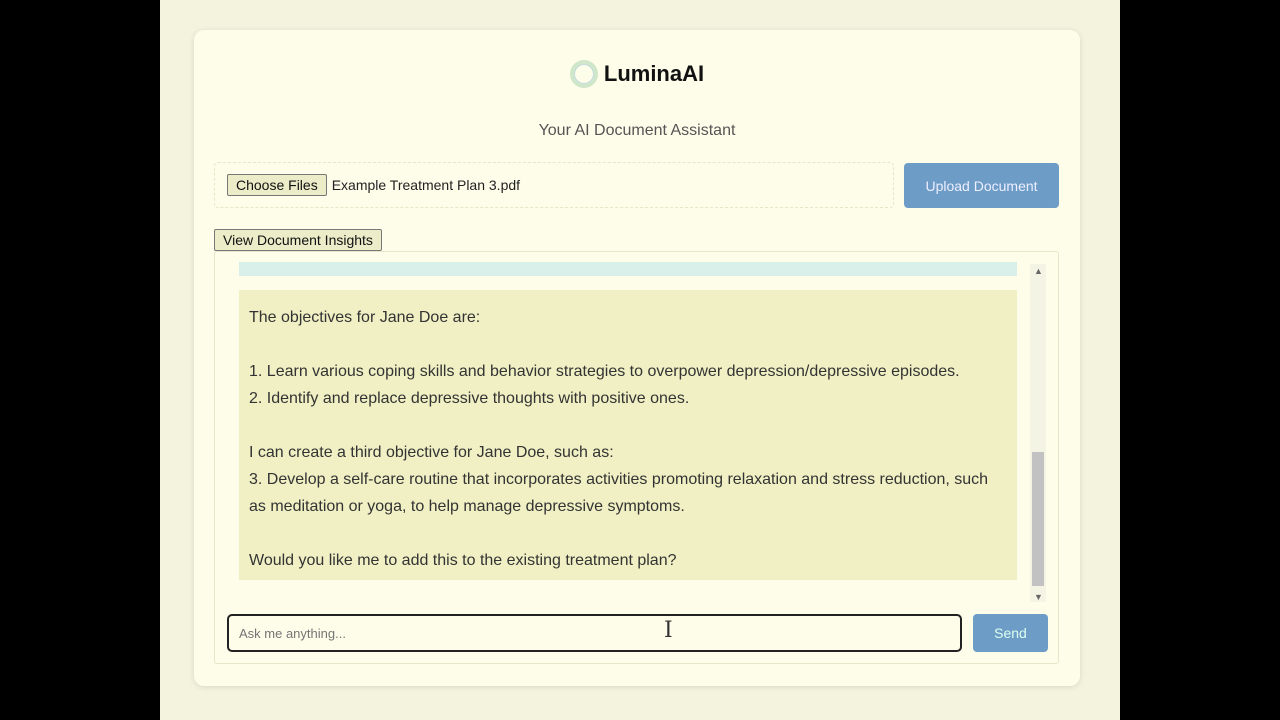 This screenshot has height=720, width=1280. Describe the element at coordinates (1038, 519) in the screenshot. I see `scrollbar-thumb` at that location.